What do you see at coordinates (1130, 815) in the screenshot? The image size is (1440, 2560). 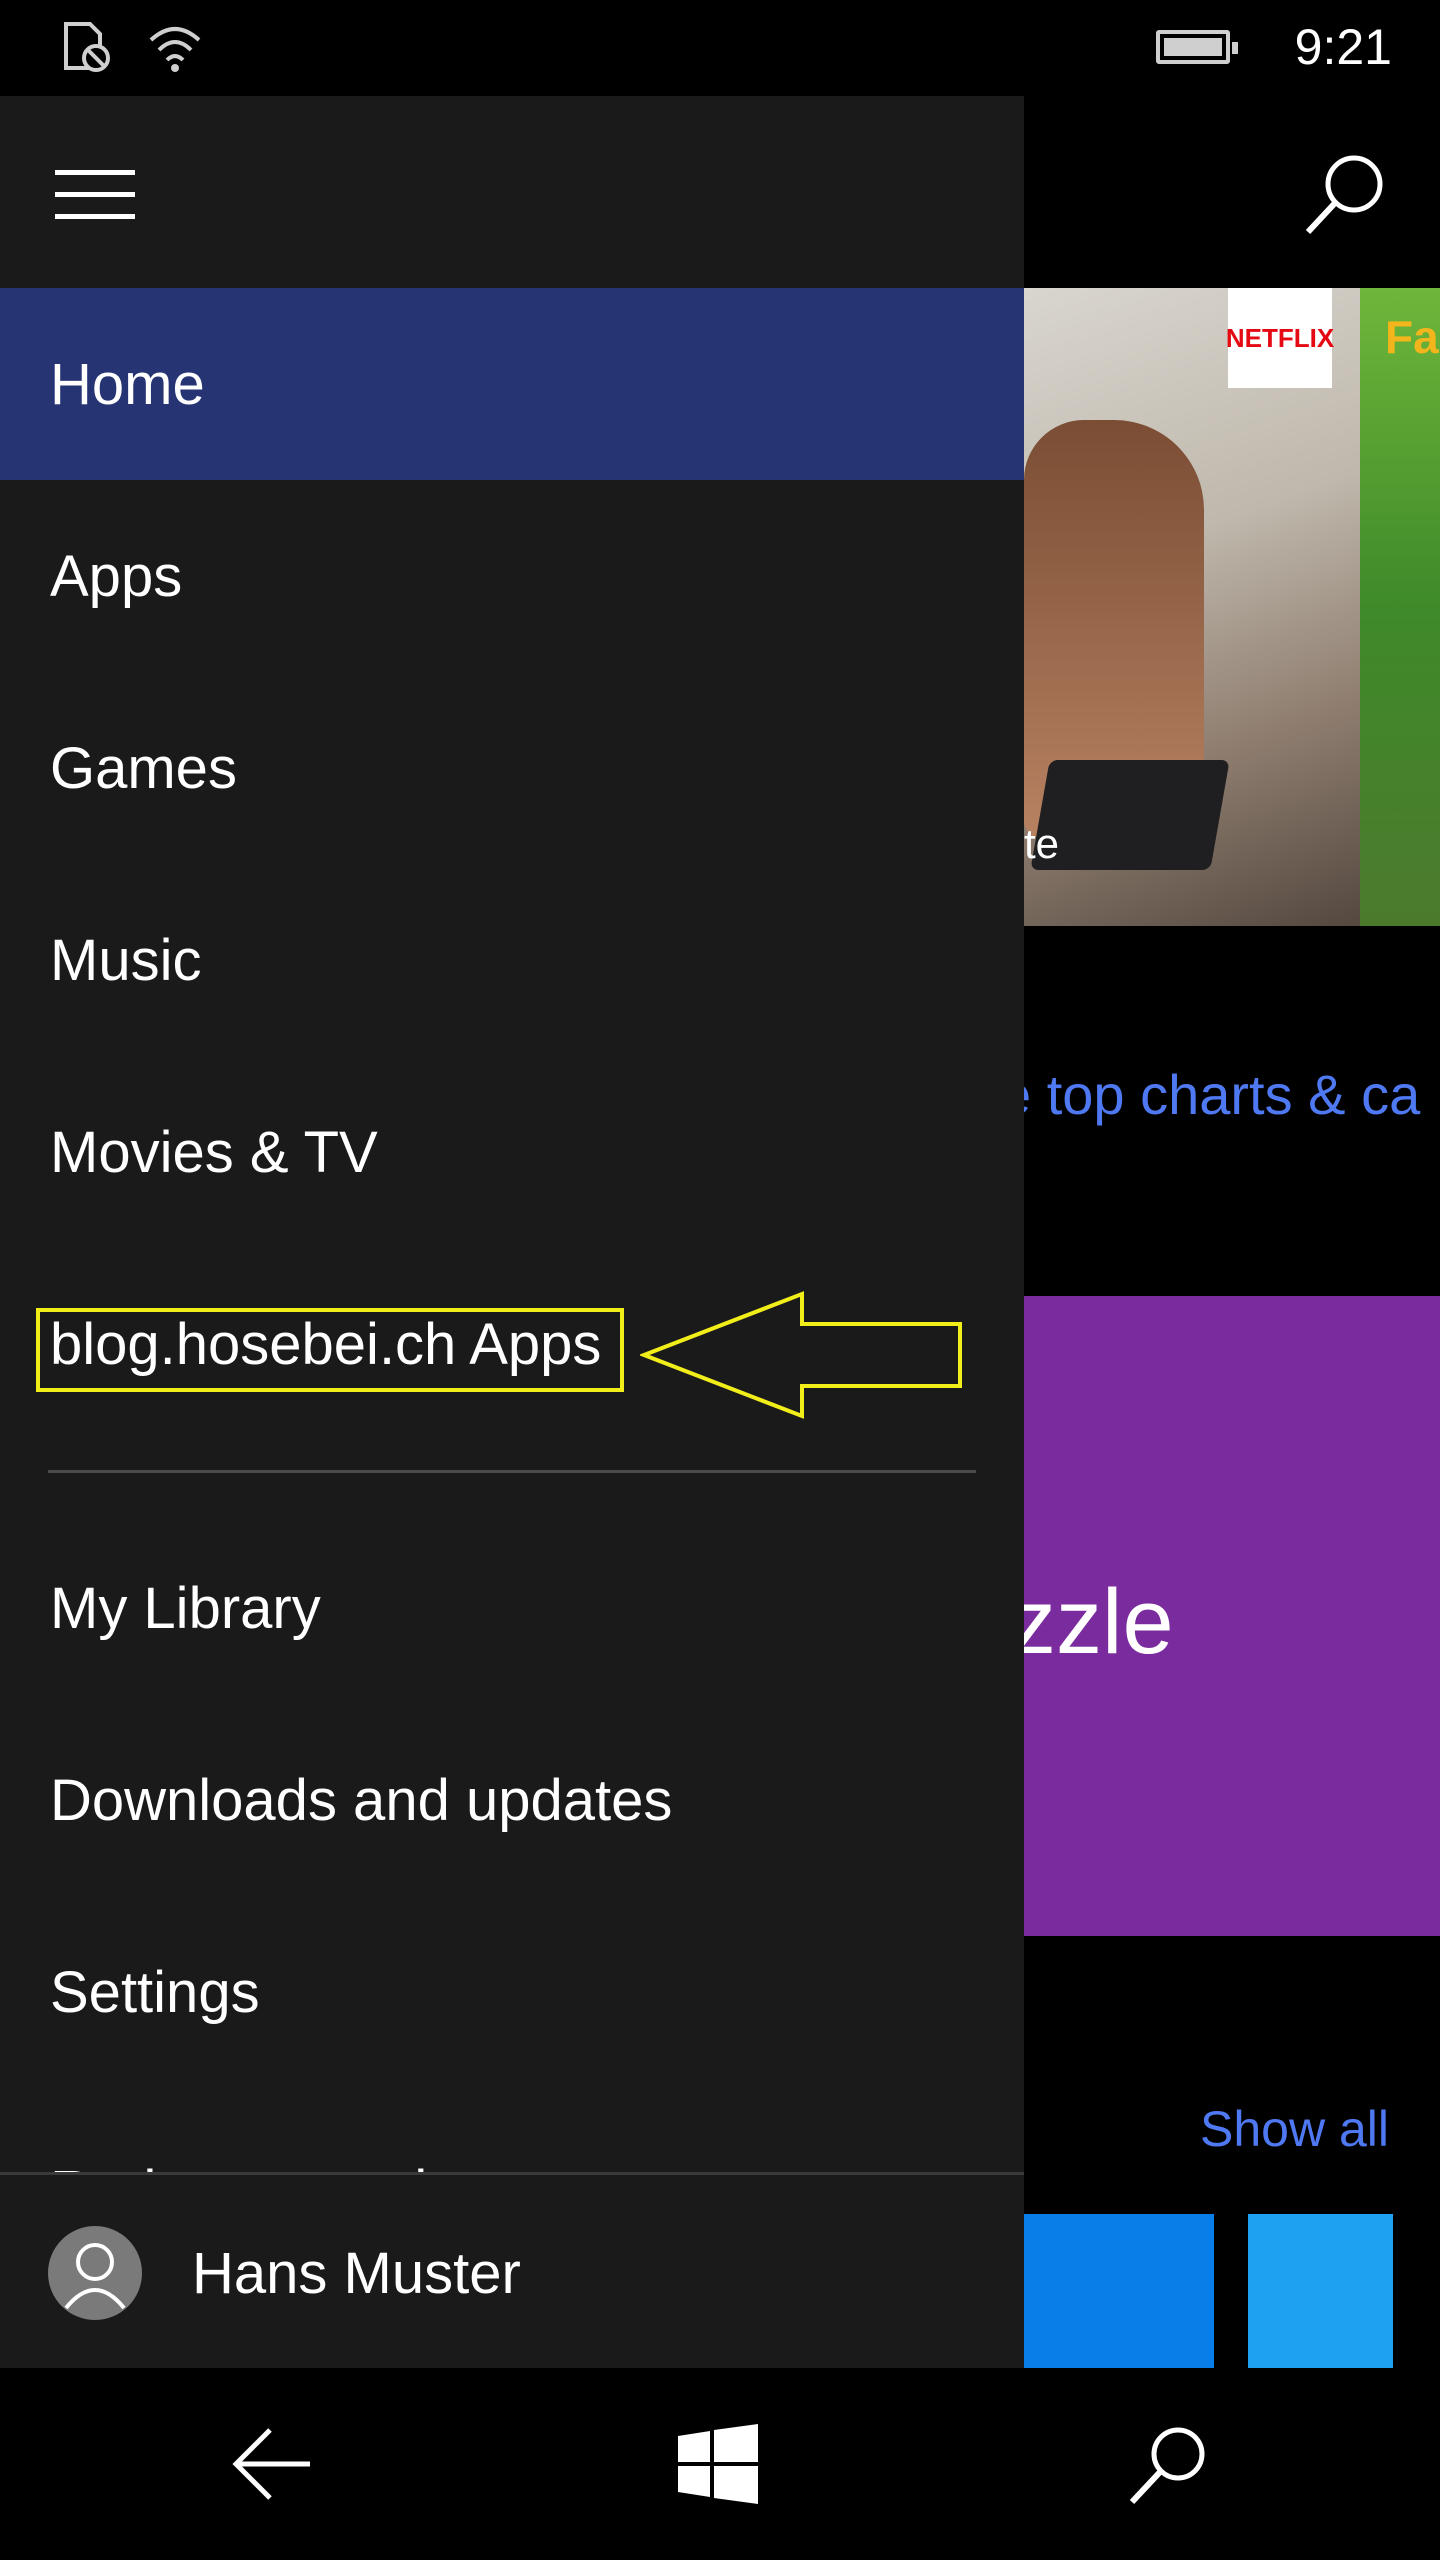 I see `hero-image-tablet` at bounding box center [1130, 815].